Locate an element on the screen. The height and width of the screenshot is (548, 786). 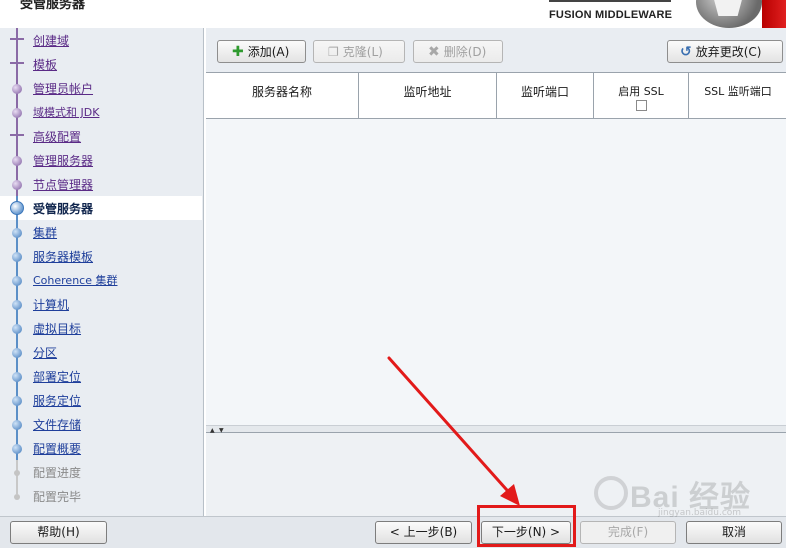
nav-step-label: 配置进度 is located at coordinates (57, 473).